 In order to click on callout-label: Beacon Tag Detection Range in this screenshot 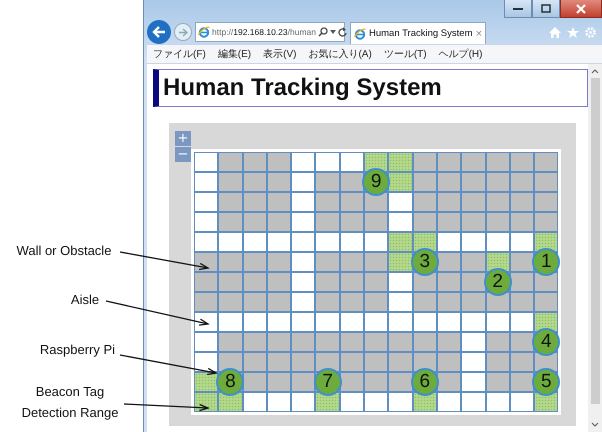, I will do `click(70, 402)`.